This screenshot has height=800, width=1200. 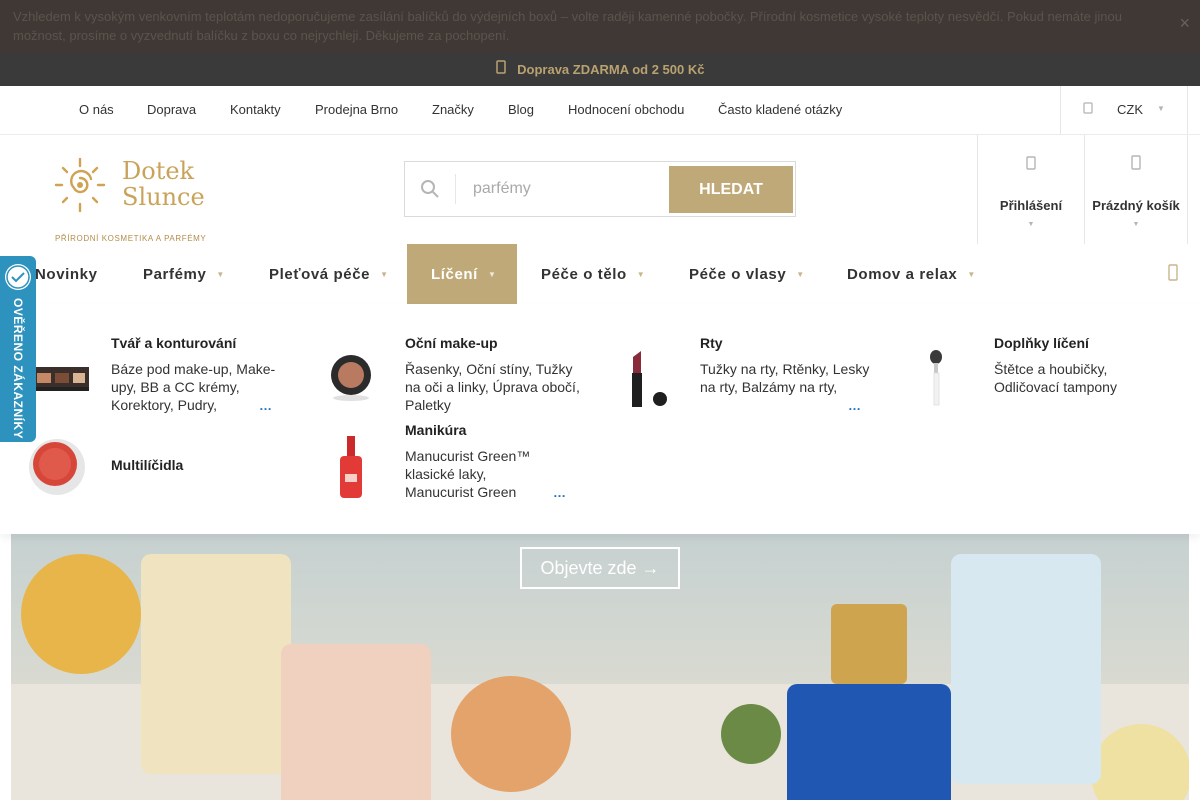 I want to click on mega-category-multilicidla: Multilíčidla, so click(x=170, y=476).